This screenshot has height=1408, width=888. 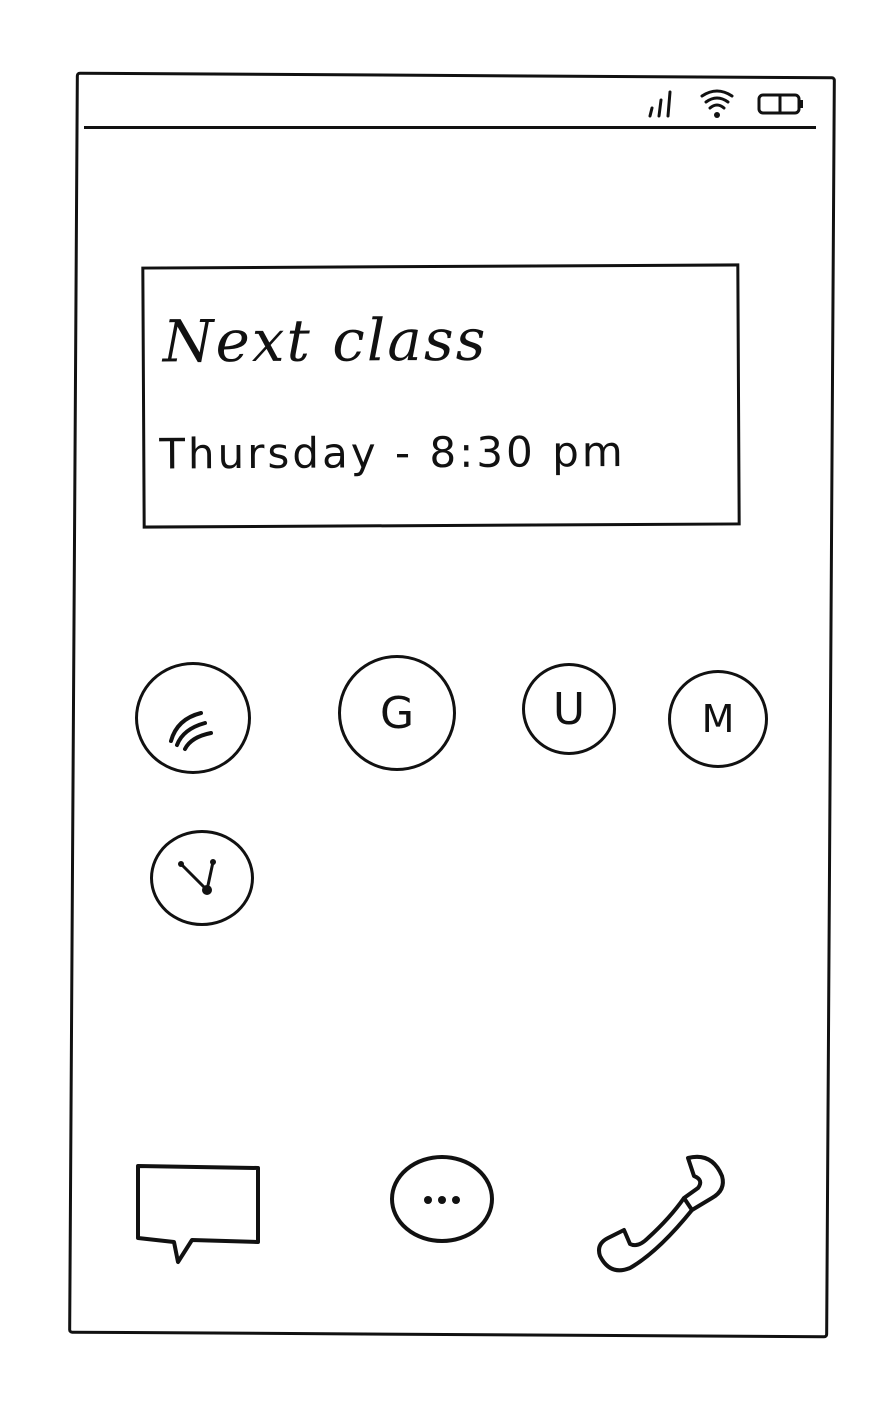 What do you see at coordinates (325, 340) in the screenshot?
I see `card-title: Next class` at bounding box center [325, 340].